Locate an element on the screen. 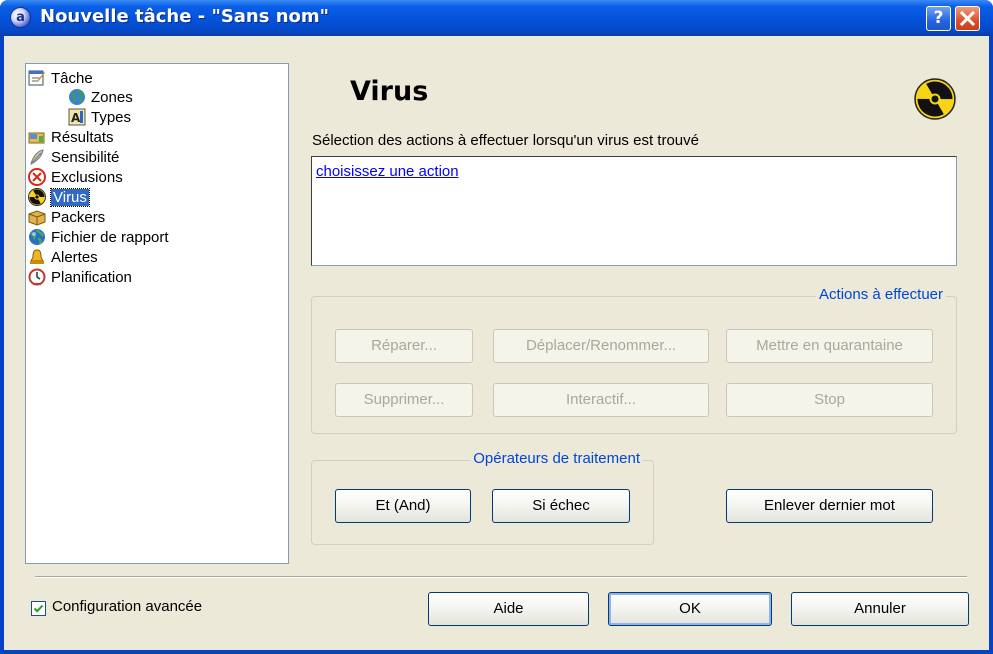 The height and width of the screenshot is (654, 993). package-icon is located at coordinates (37, 217).